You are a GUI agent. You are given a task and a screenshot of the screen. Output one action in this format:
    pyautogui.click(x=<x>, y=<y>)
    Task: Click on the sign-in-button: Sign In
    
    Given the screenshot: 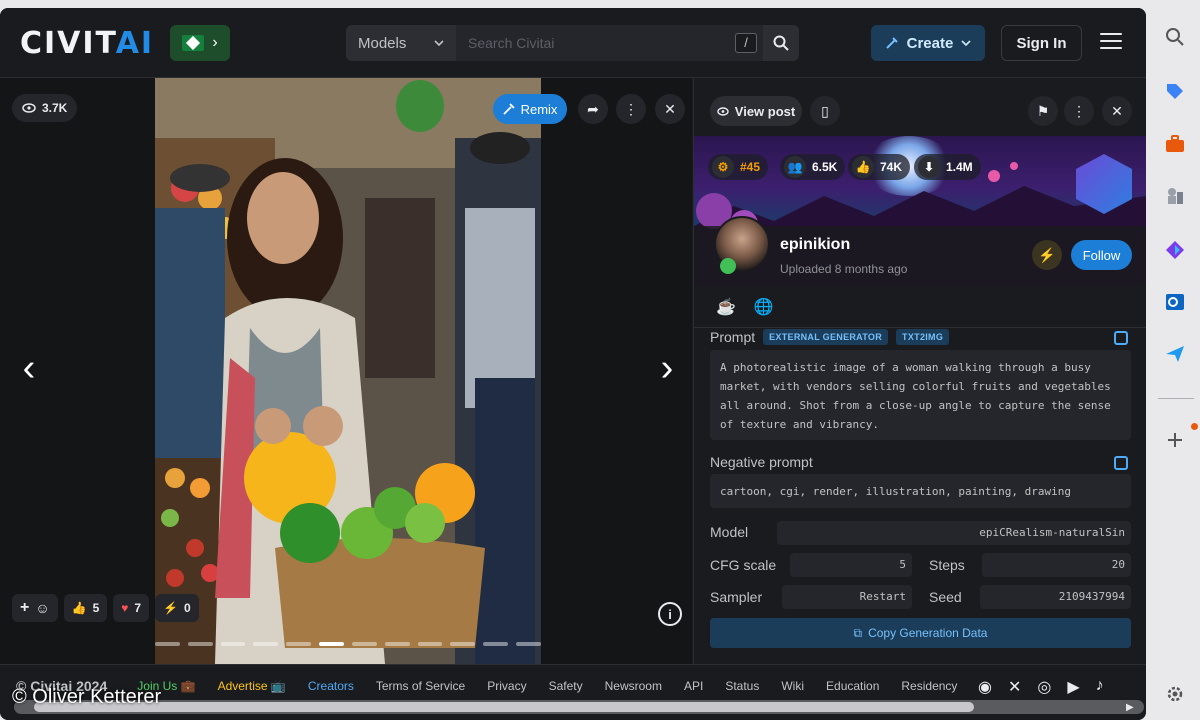 What is the action you would take?
    pyautogui.click(x=1041, y=43)
    